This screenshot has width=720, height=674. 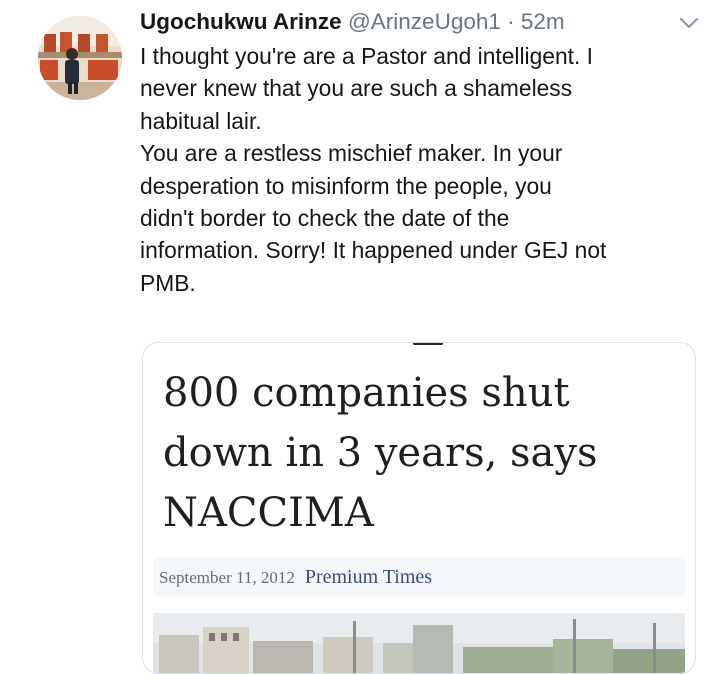 I want to click on article-photo-image, so click(x=419, y=643).